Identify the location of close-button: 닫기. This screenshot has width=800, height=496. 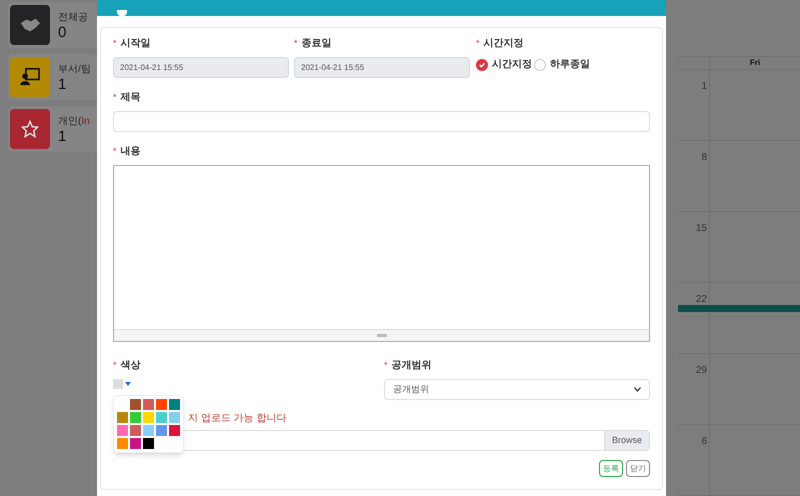
(638, 468).